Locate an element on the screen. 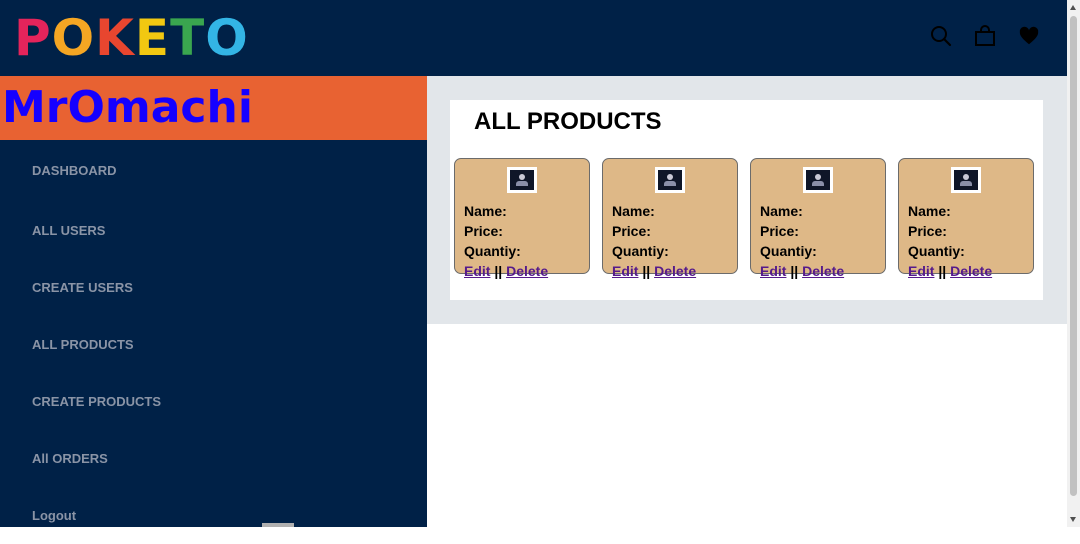 This screenshot has height=544, width=1080. sidebar-item-logout: Logout is located at coordinates (213, 515).